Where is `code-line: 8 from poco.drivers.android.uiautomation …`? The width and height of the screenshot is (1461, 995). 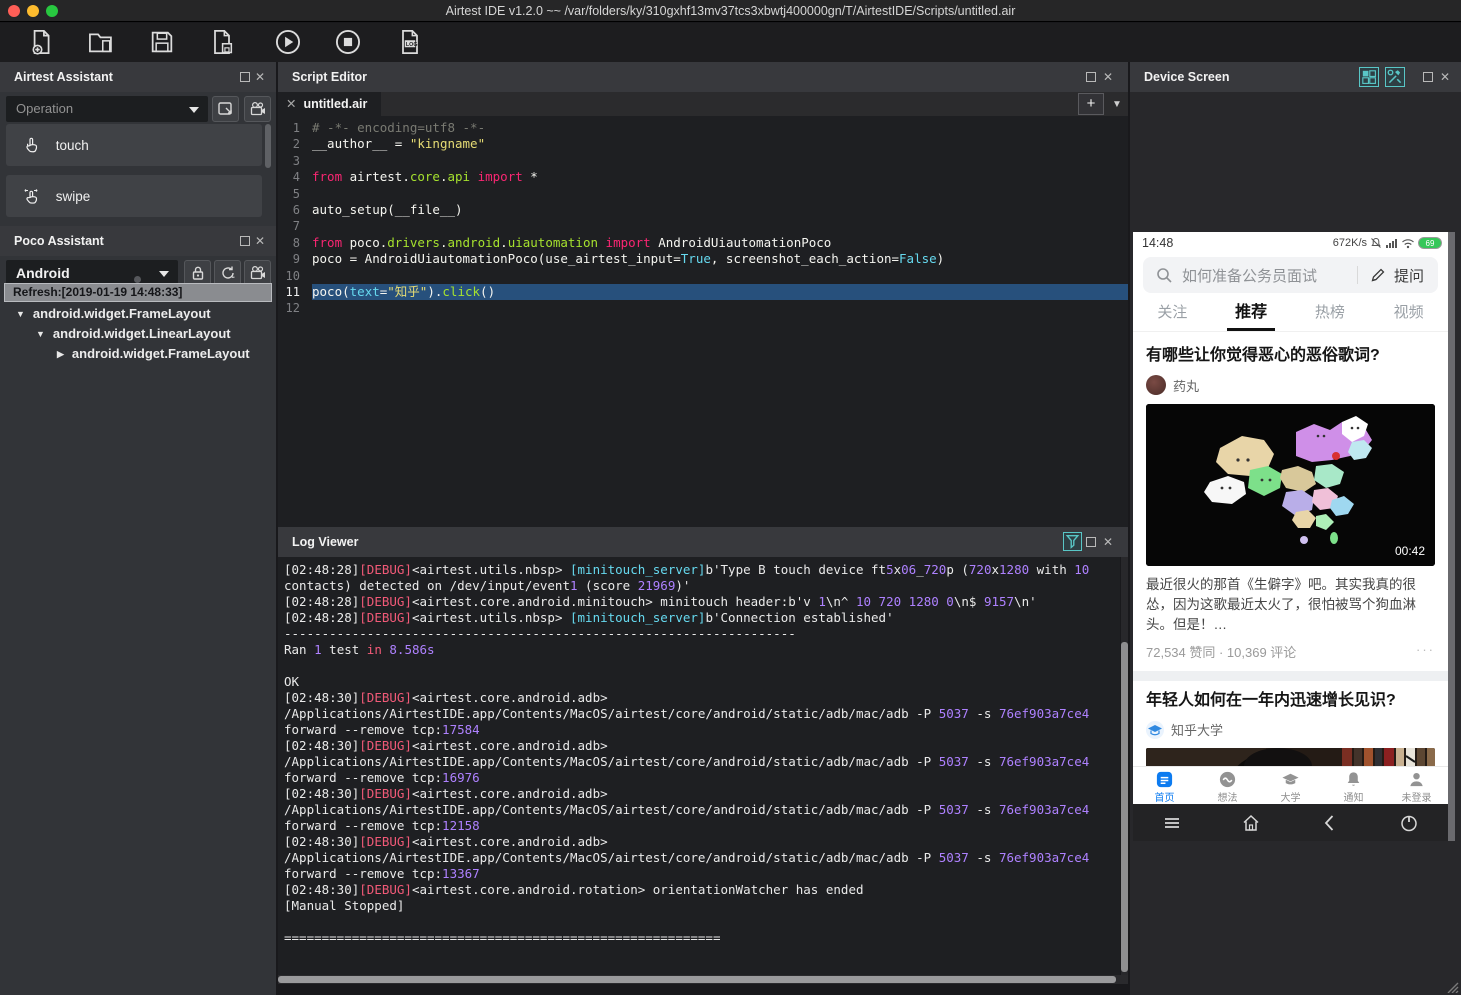
code-line: 8 from poco.drivers.android.uiautomation … is located at coordinates (703, 243).